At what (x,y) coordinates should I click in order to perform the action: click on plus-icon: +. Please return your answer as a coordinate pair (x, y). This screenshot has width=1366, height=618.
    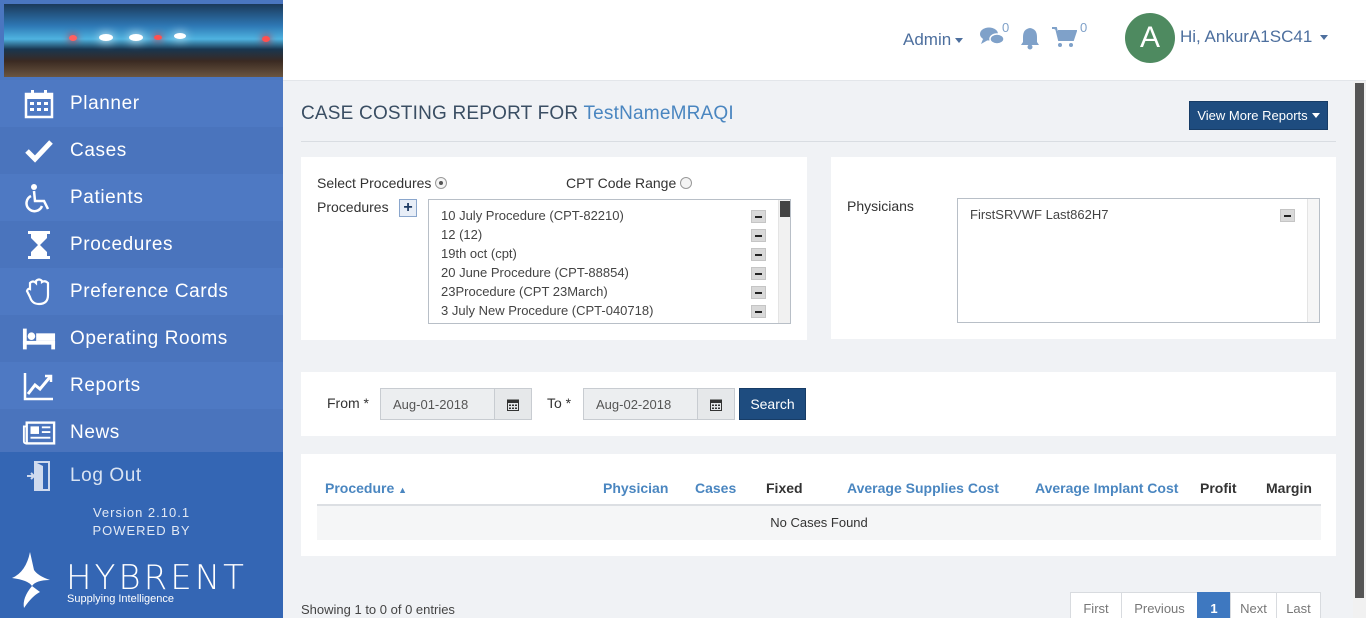
    Looking at the image, I should click on (408, 207).